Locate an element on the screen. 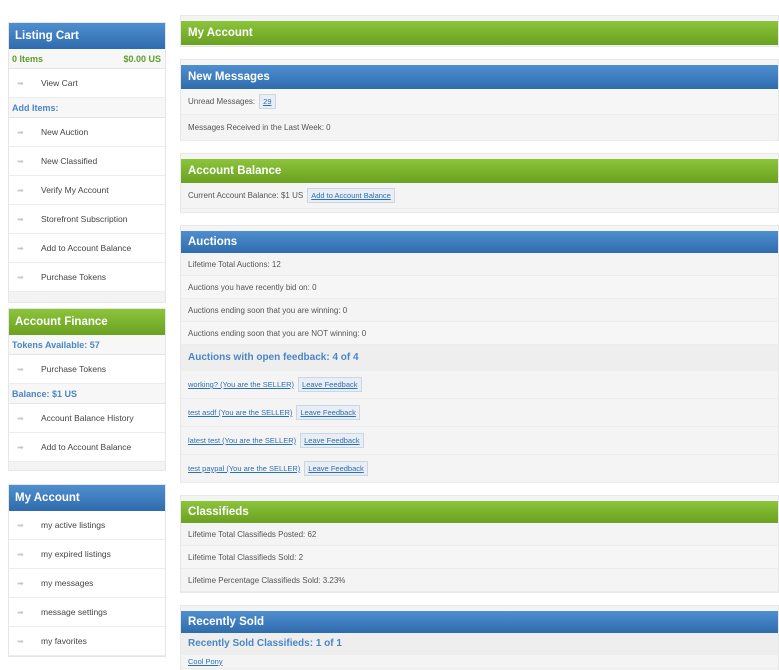  view-cart-label: View Cart is located at coordinates (59, 82).